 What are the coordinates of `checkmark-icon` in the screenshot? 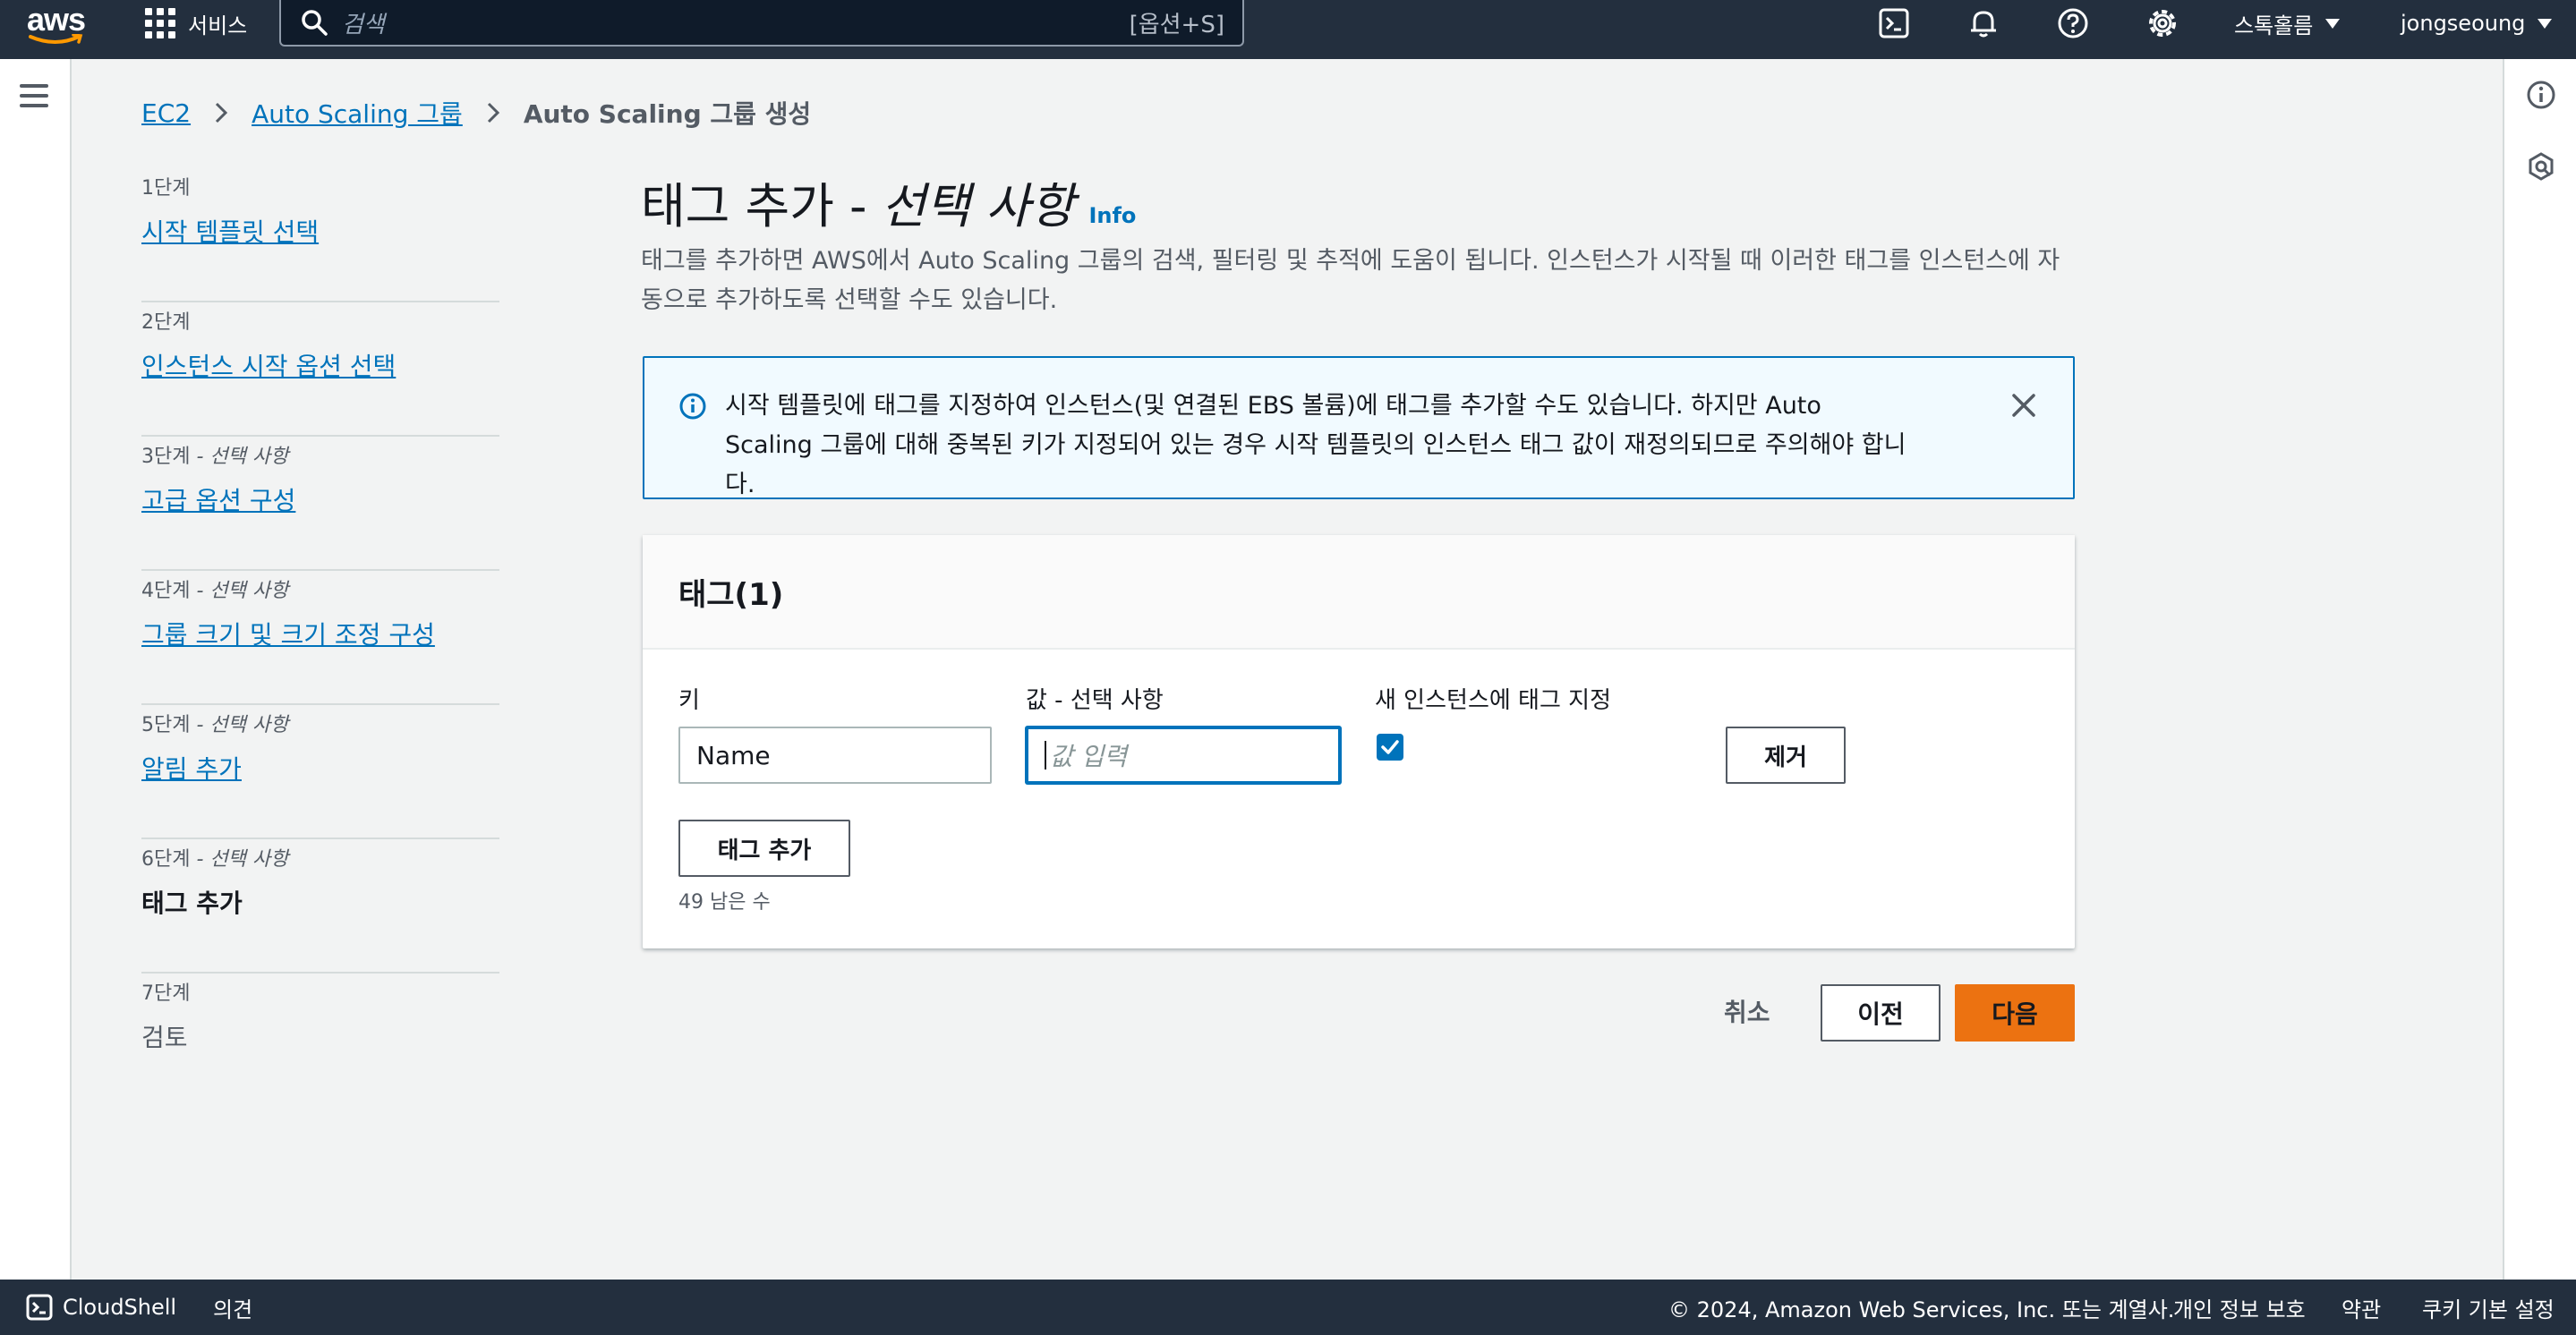 It's located at (1390, 747).